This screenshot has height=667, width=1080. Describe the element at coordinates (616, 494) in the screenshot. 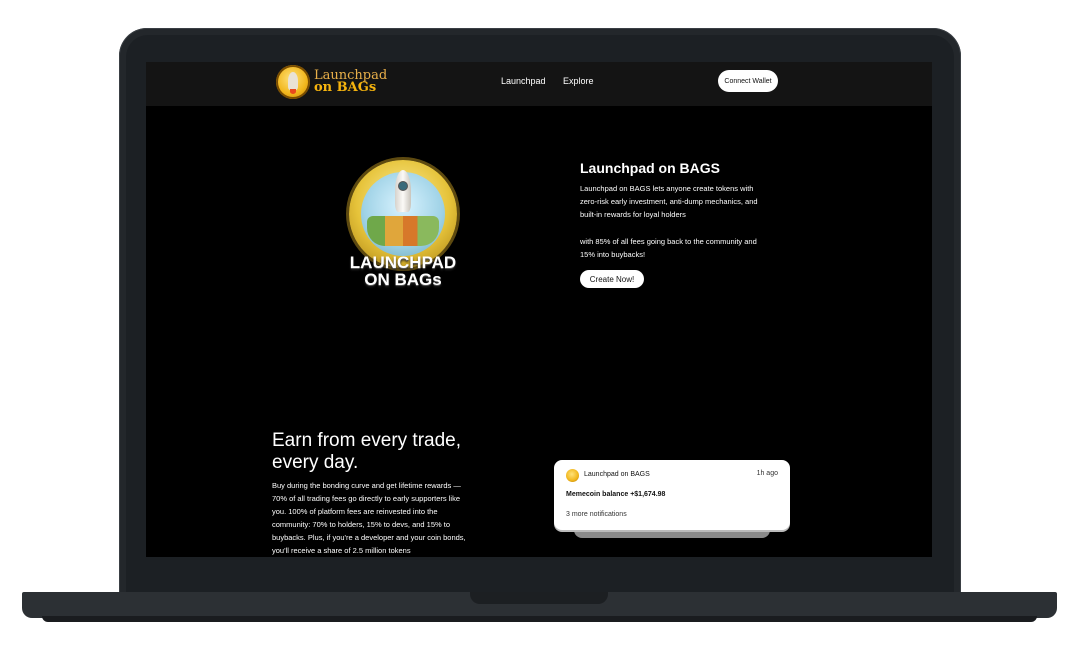

I see `notification-message: Memecoin balance +$1,674.98` at that location.